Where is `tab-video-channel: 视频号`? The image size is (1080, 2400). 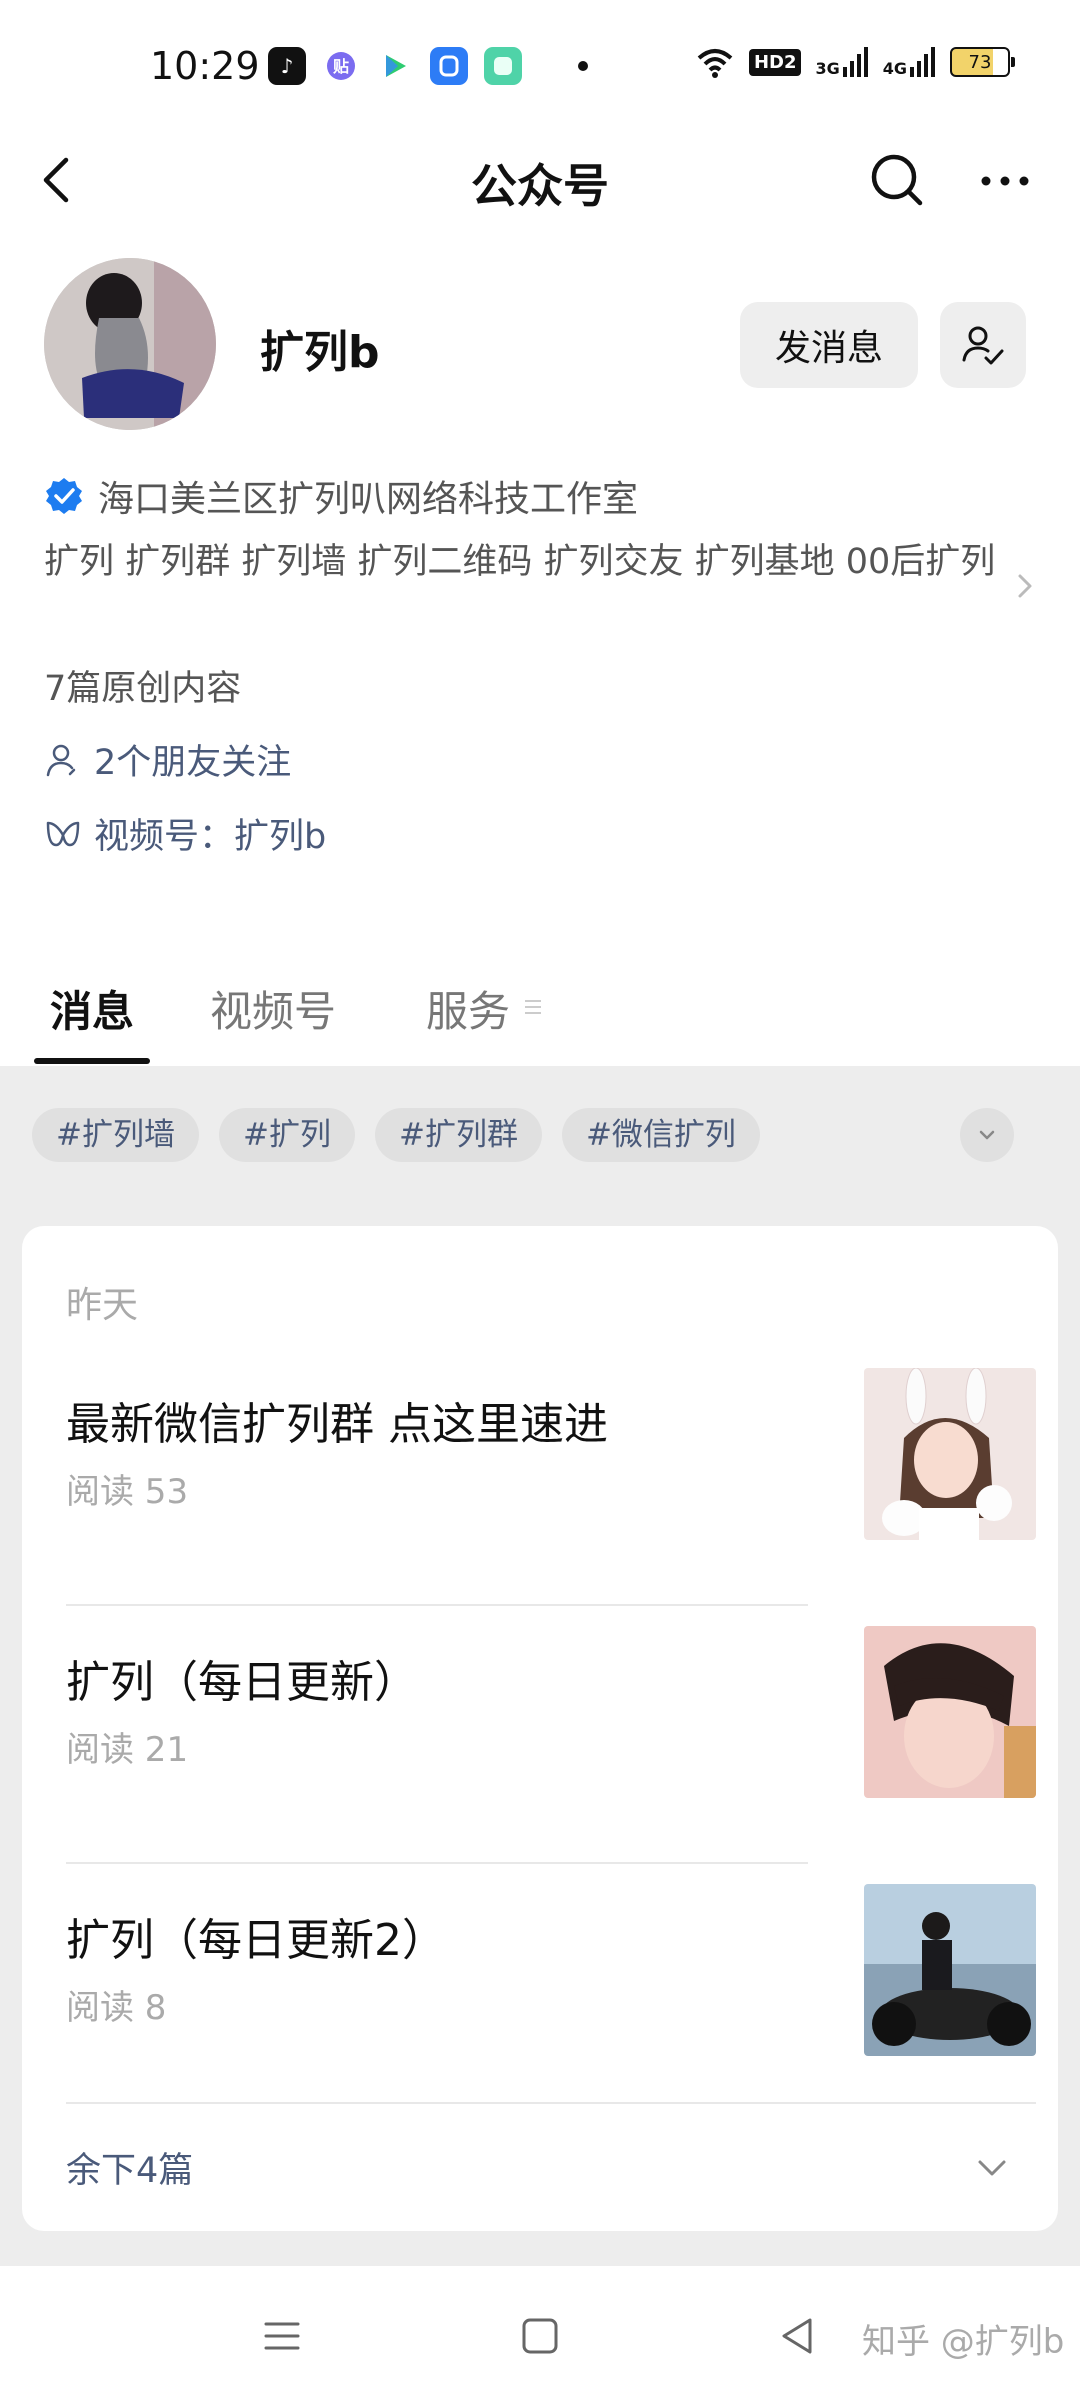 tab-video-channel: 视频号 is located at coordinates (273, 1008).